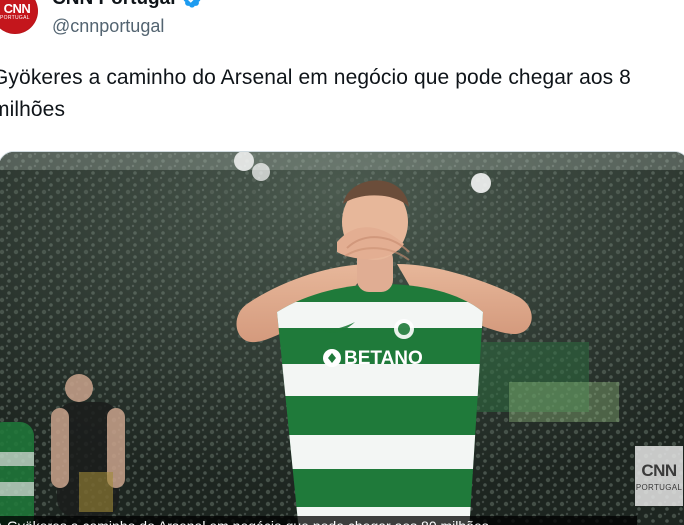 Image resolution: width=684 pixels, height=525 pixels. What do you see at coordinates (17, 473) in the screenshot?
I see `background-player` at bounding box center [17, 473].